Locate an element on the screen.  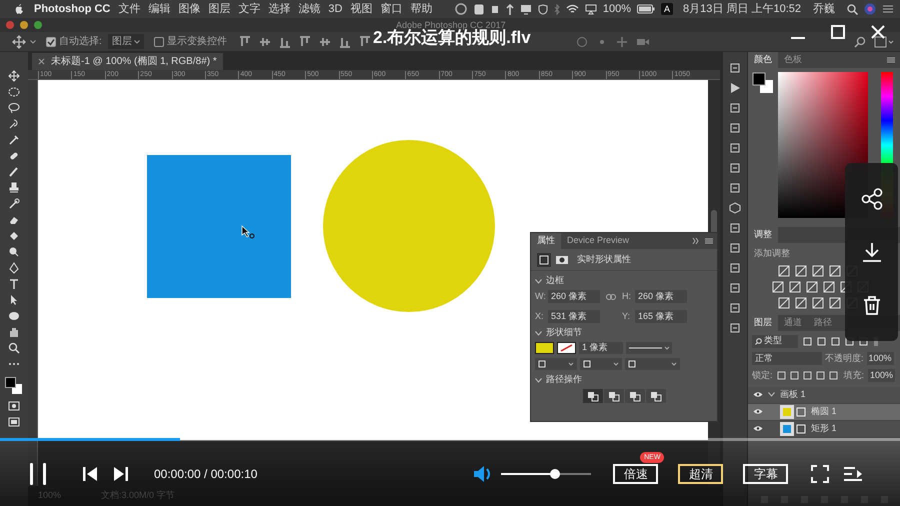
fill-field: 100% is located at coordinates (882, 375).